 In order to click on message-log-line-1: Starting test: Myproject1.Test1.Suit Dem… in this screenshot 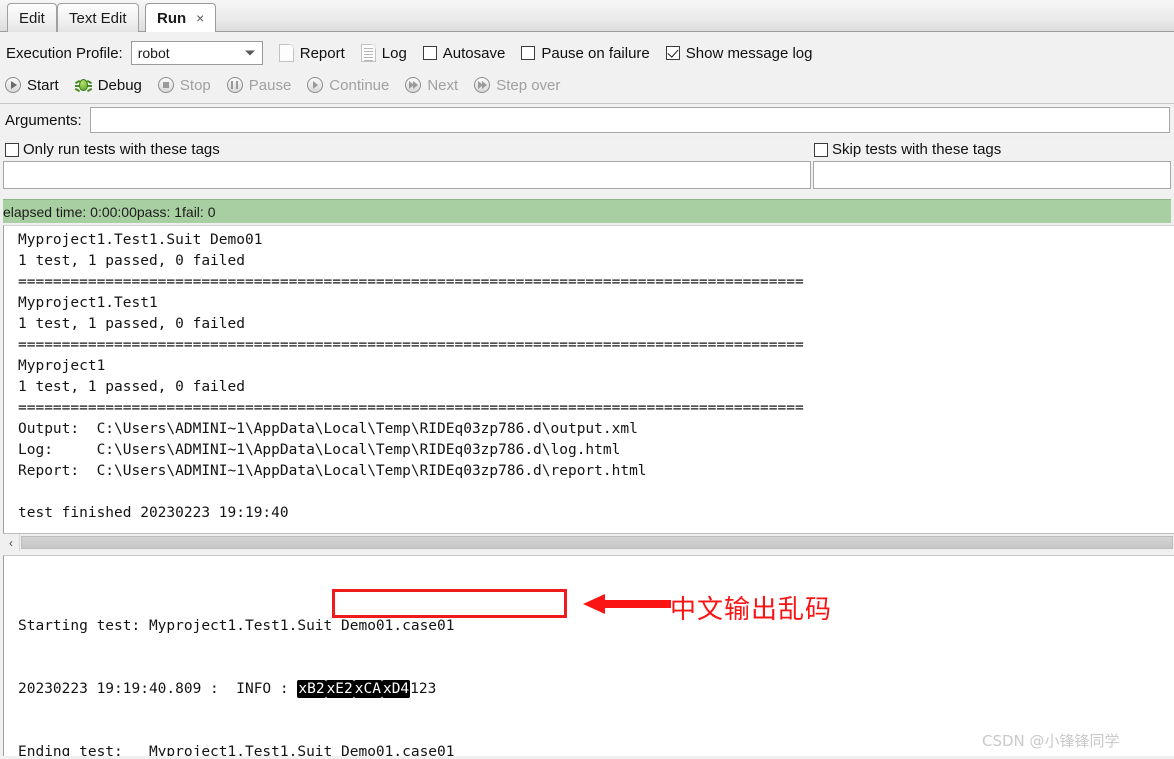, I will do `click(236, 626)`.